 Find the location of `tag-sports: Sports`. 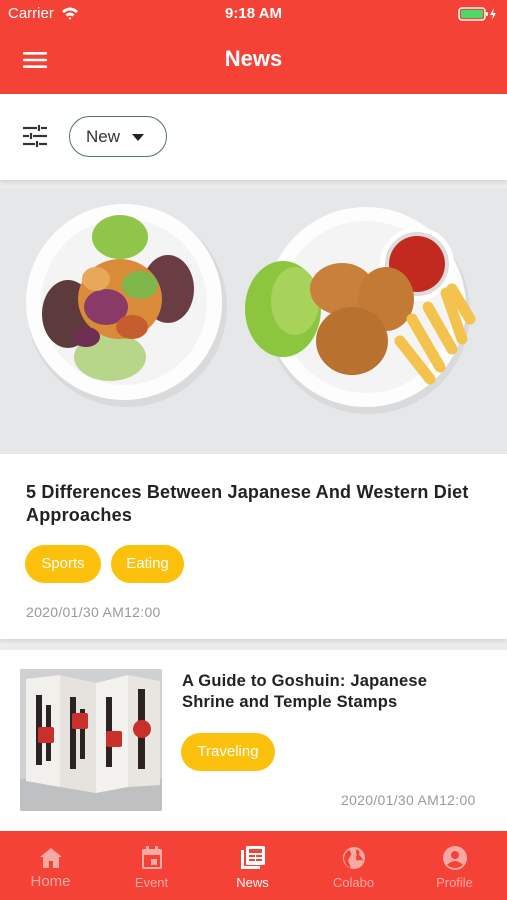

tag-sports: Sports is located at coordinates (63, 564).